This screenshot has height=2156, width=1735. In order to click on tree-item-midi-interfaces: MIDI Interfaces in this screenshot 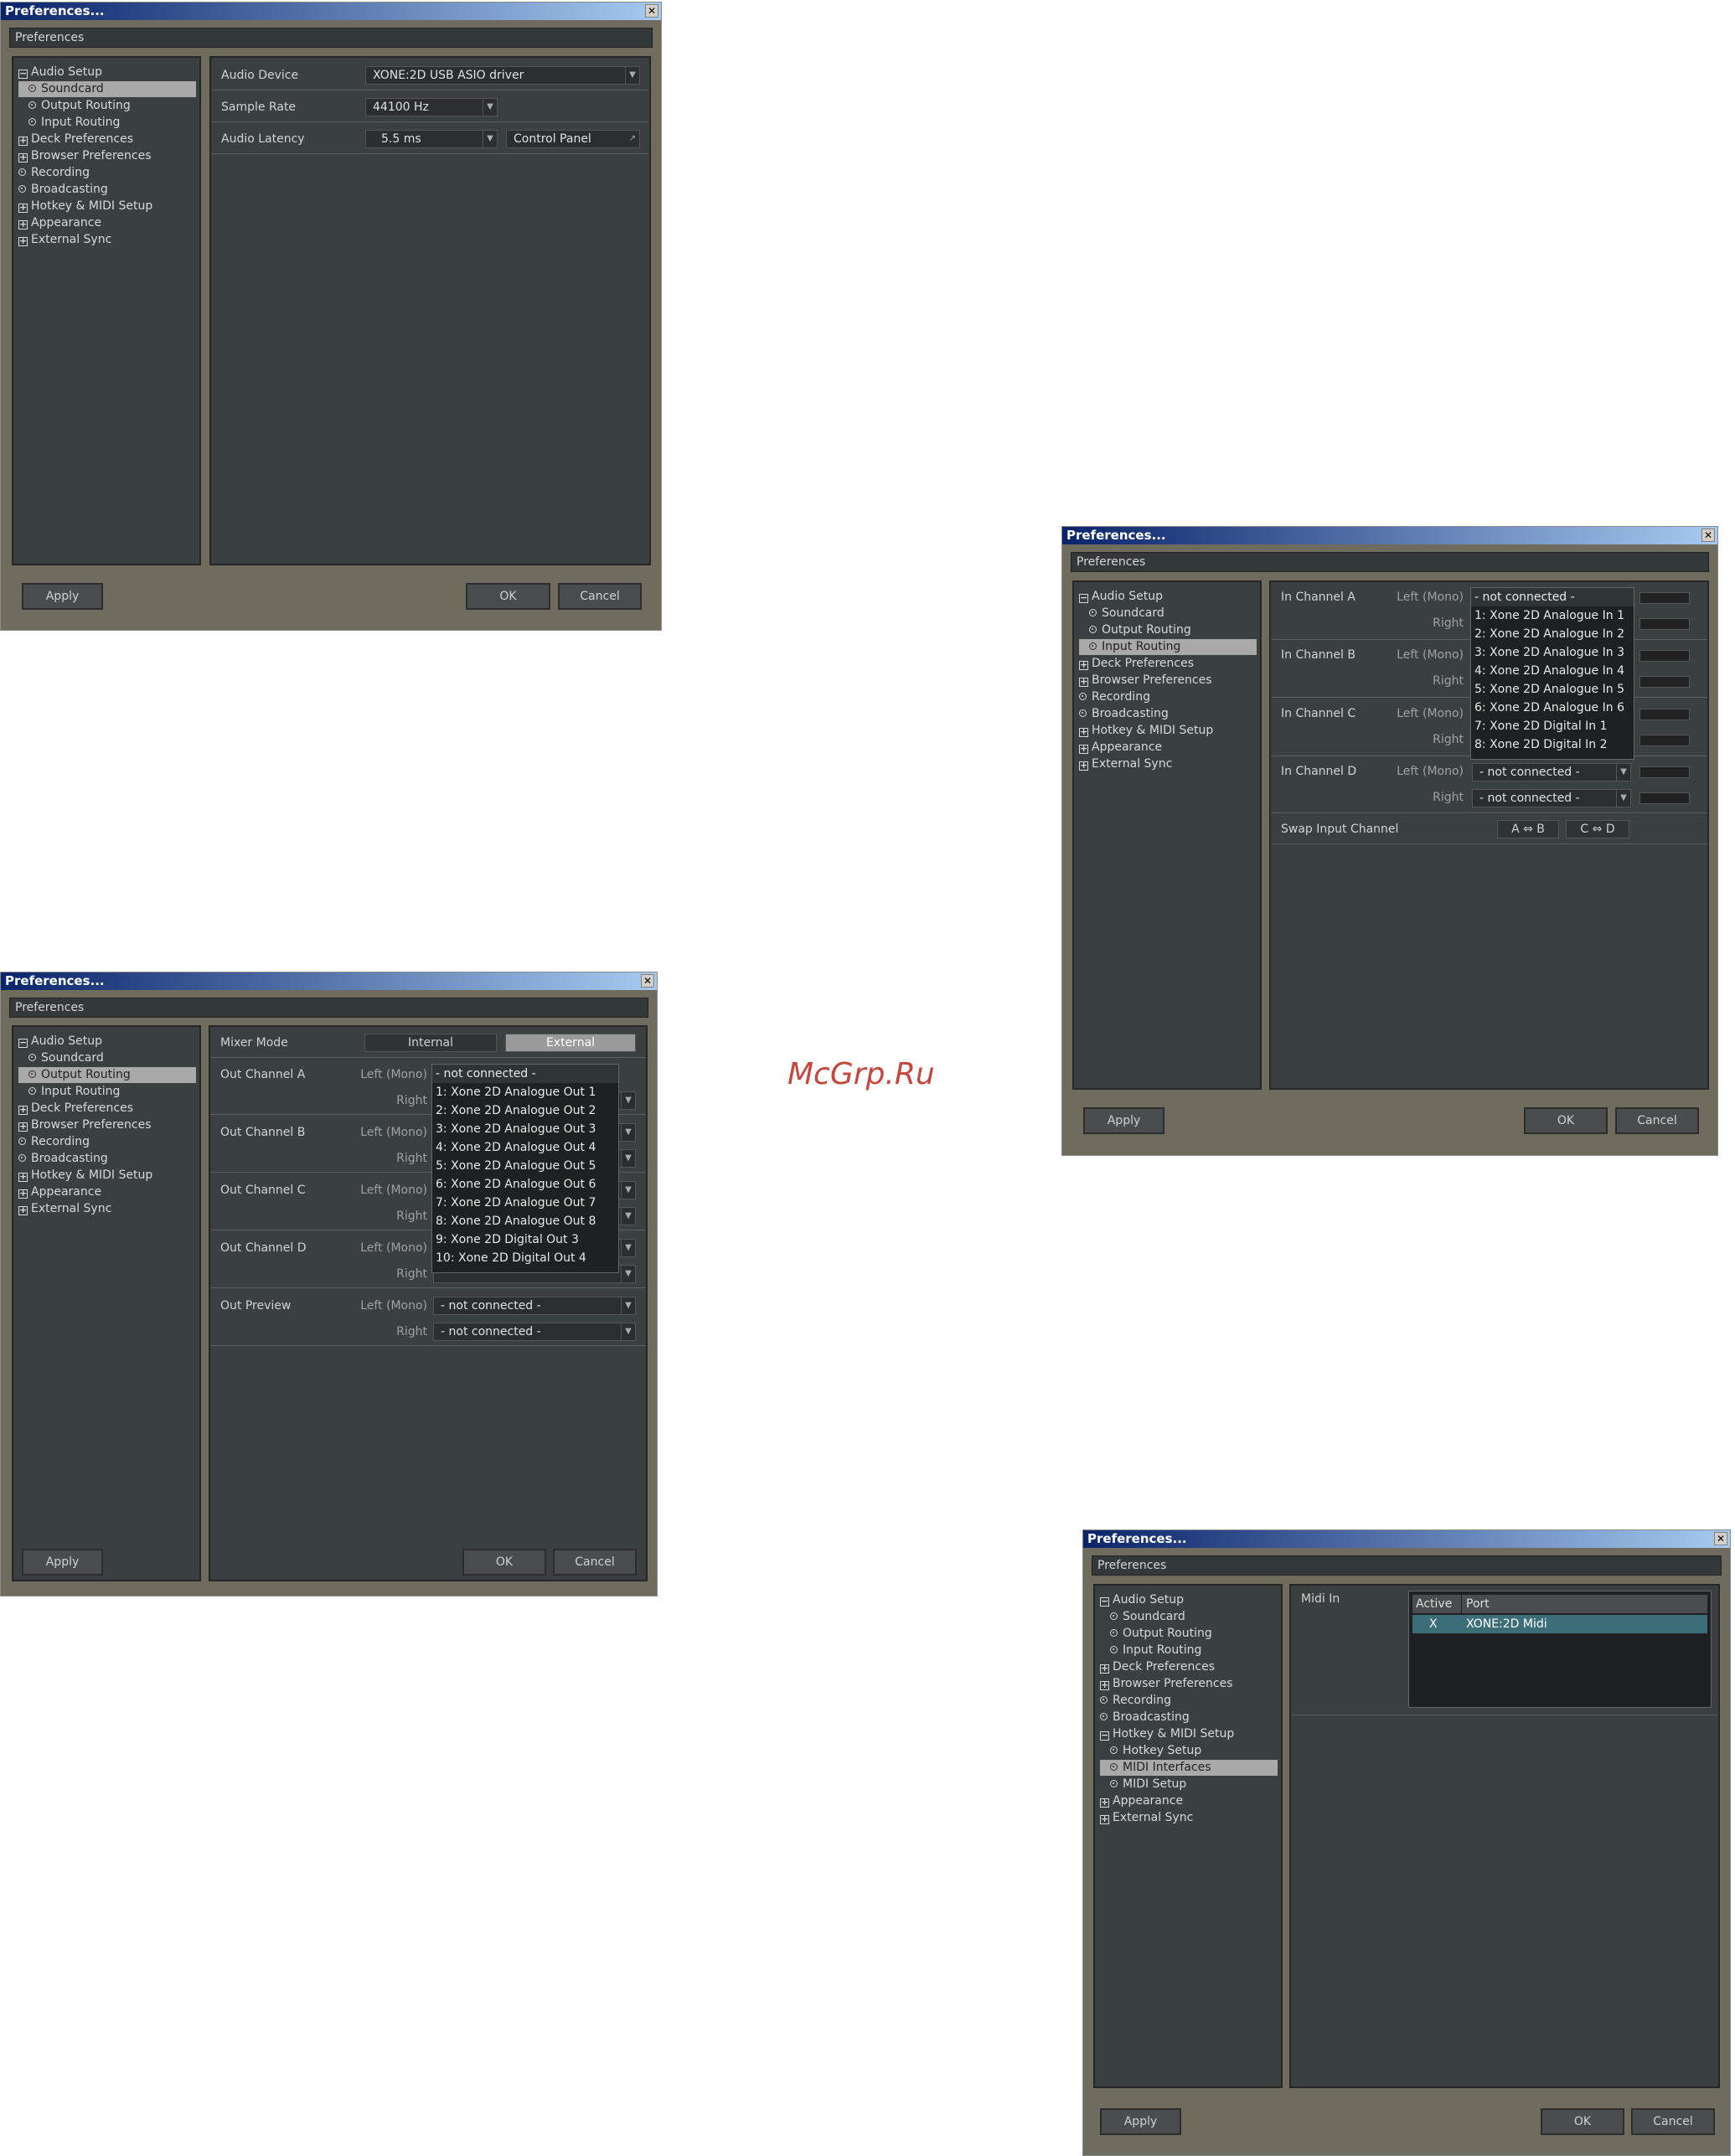, I will do `click(1189, 1768)`.